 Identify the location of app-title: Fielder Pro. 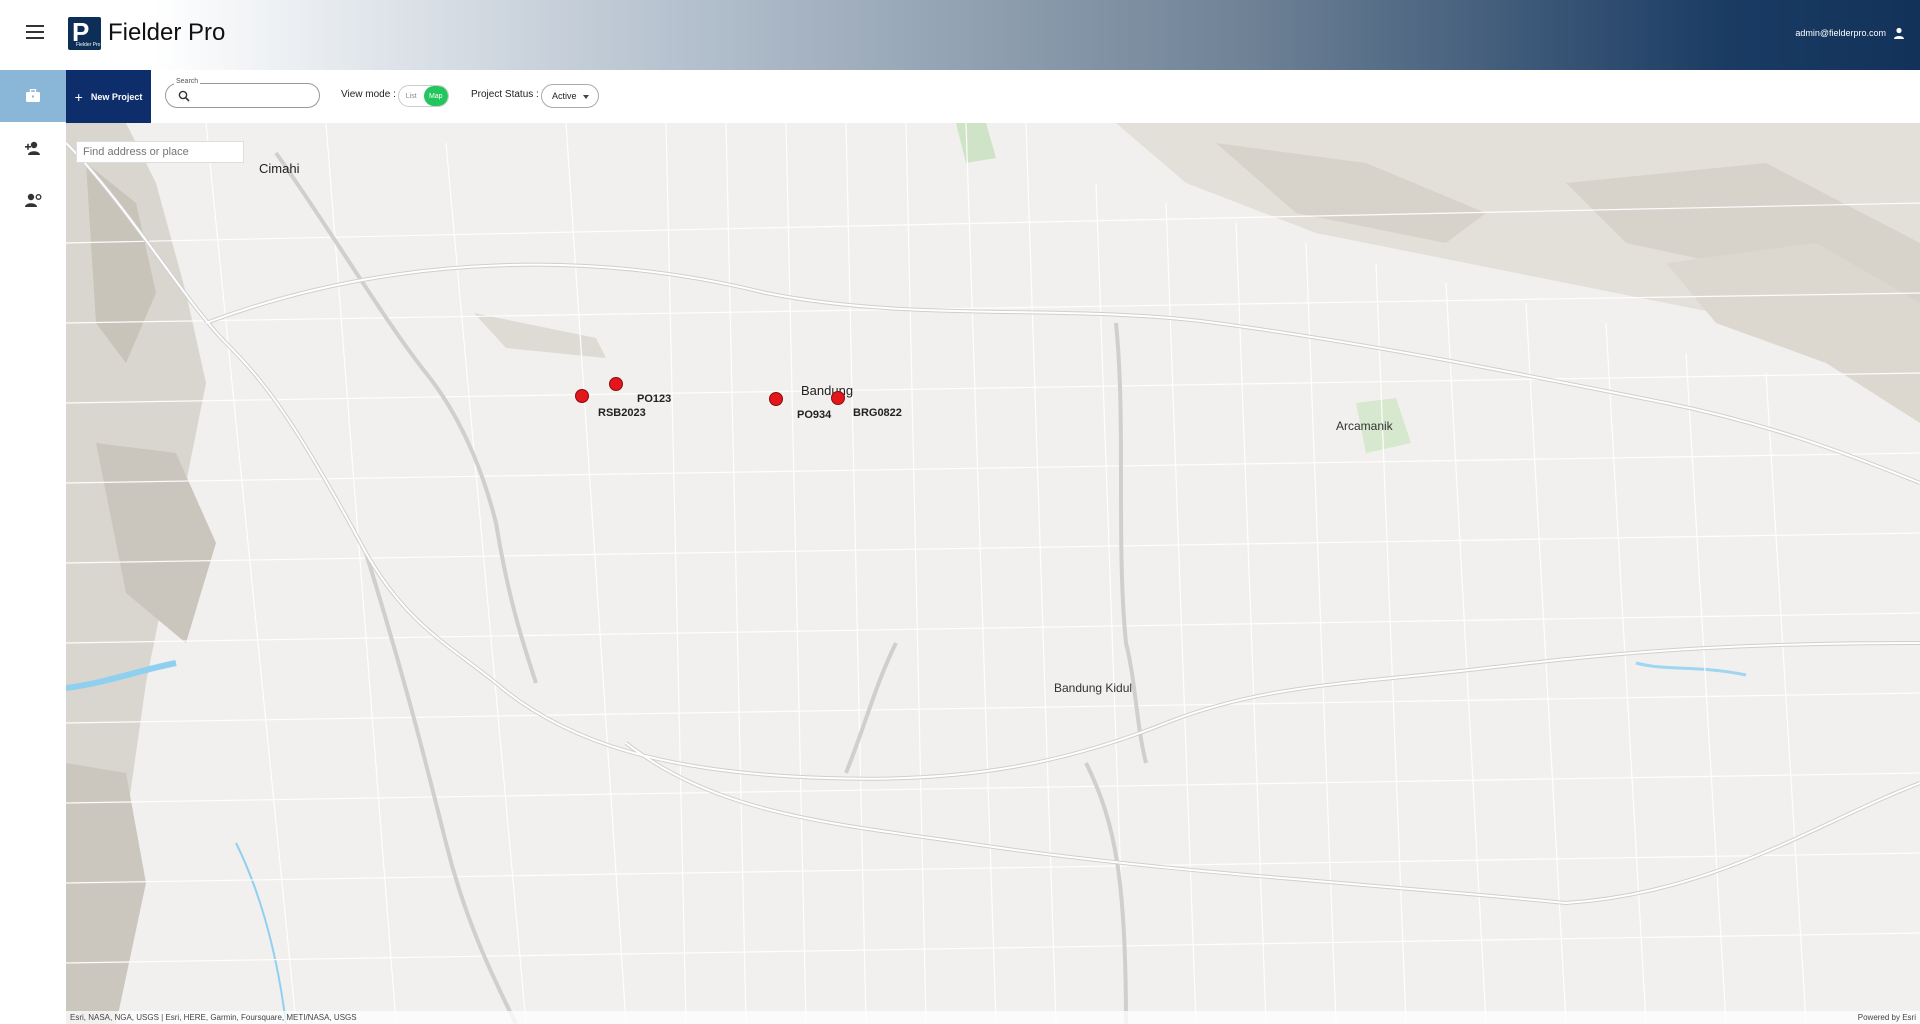
(167, 32).